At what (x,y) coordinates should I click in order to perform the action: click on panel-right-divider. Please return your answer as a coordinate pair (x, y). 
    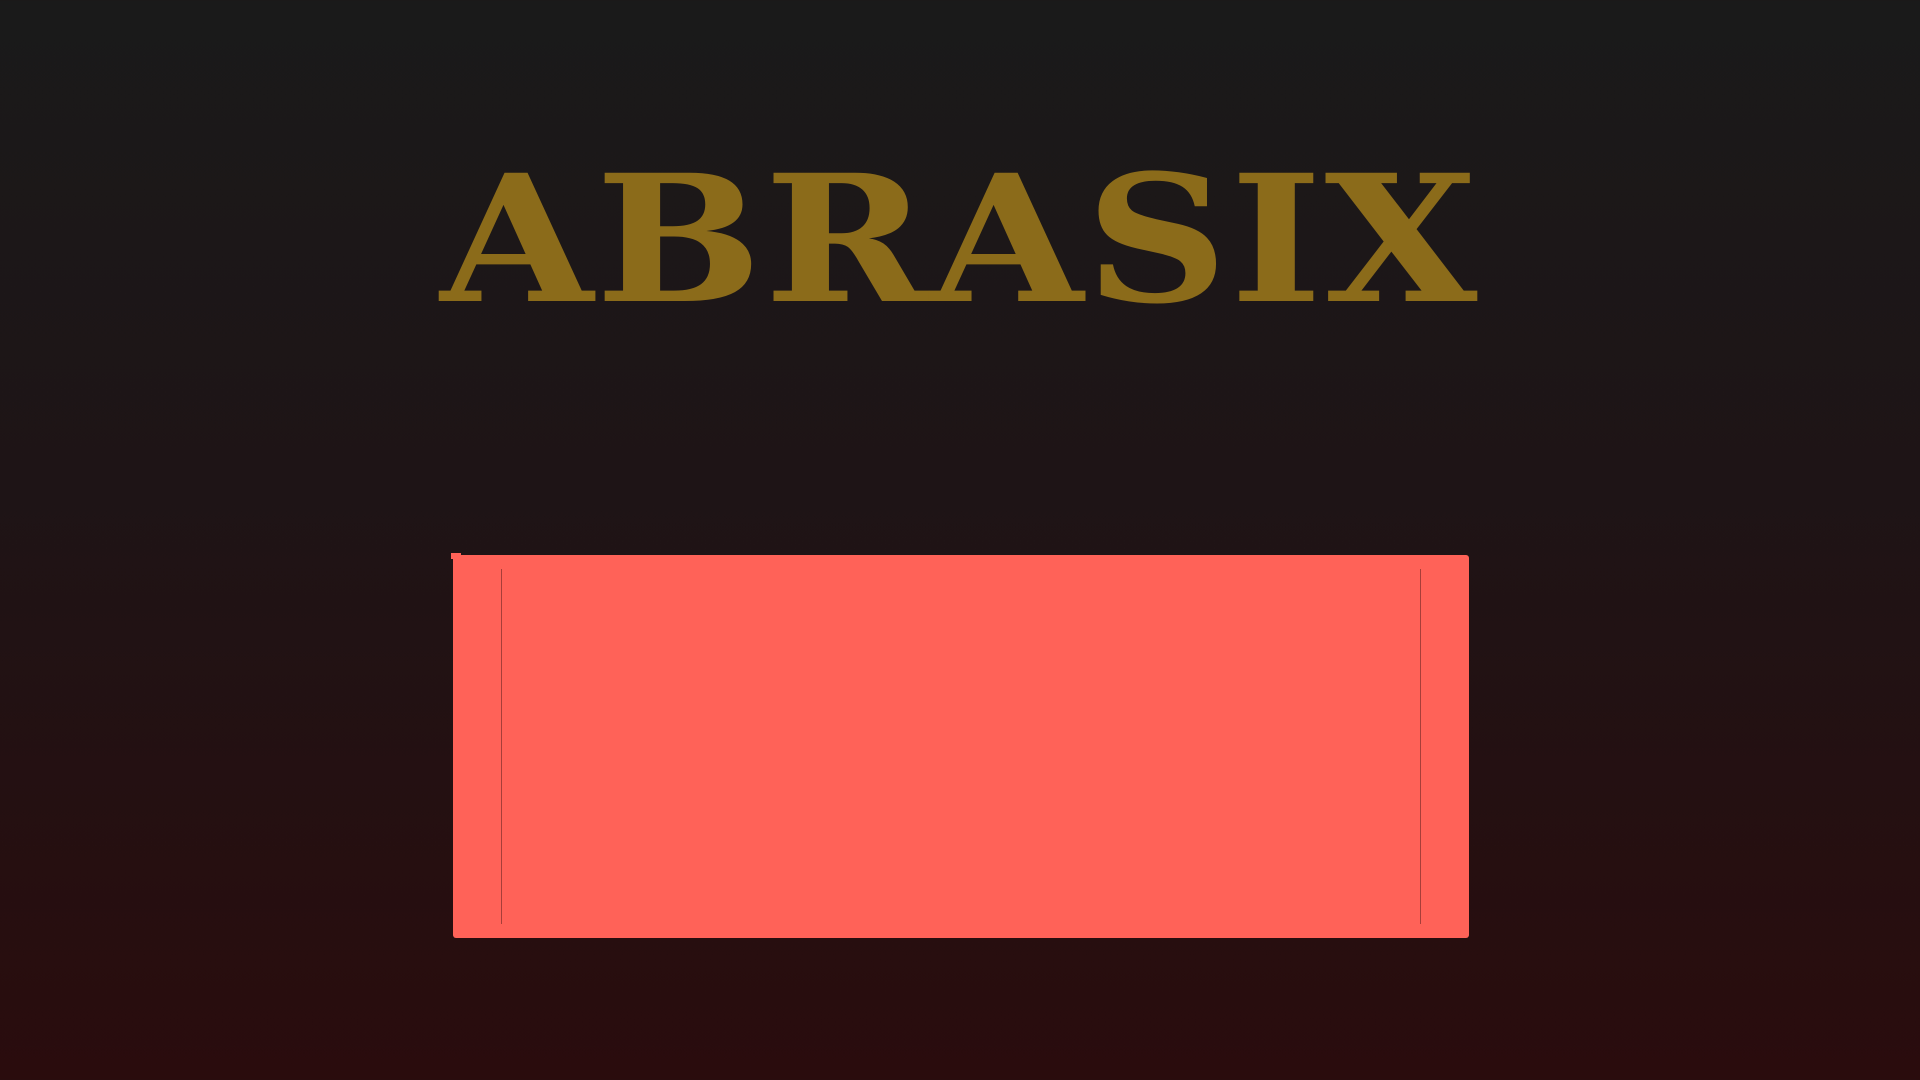
    Looking at the image, I should click on (1420, 746).